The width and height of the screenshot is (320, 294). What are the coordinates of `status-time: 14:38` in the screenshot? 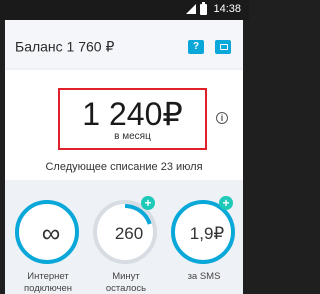 It's located at (227, 9).